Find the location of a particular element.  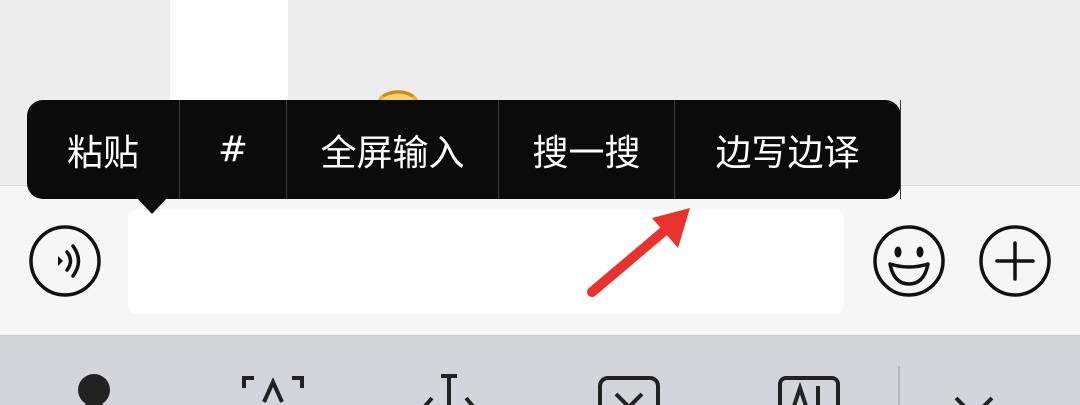

toolbar-divider is located at coordinates (899, 385).